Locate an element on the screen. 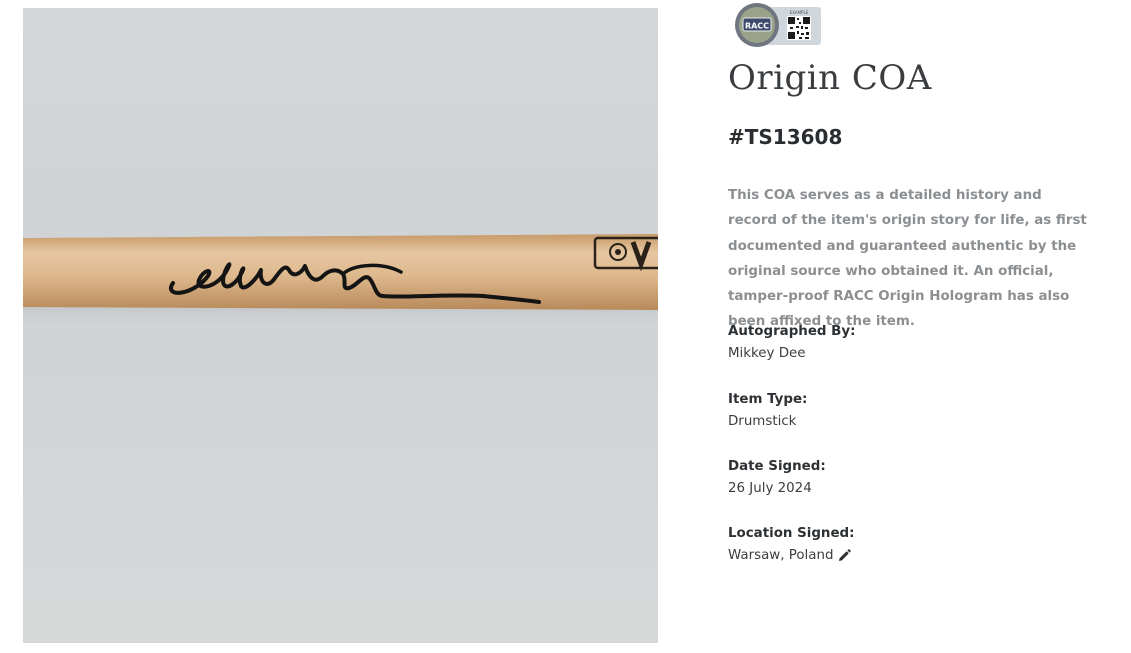  field-location-signed: Location Signed: Warsaw, Poland is located at coordinates (908, 545).